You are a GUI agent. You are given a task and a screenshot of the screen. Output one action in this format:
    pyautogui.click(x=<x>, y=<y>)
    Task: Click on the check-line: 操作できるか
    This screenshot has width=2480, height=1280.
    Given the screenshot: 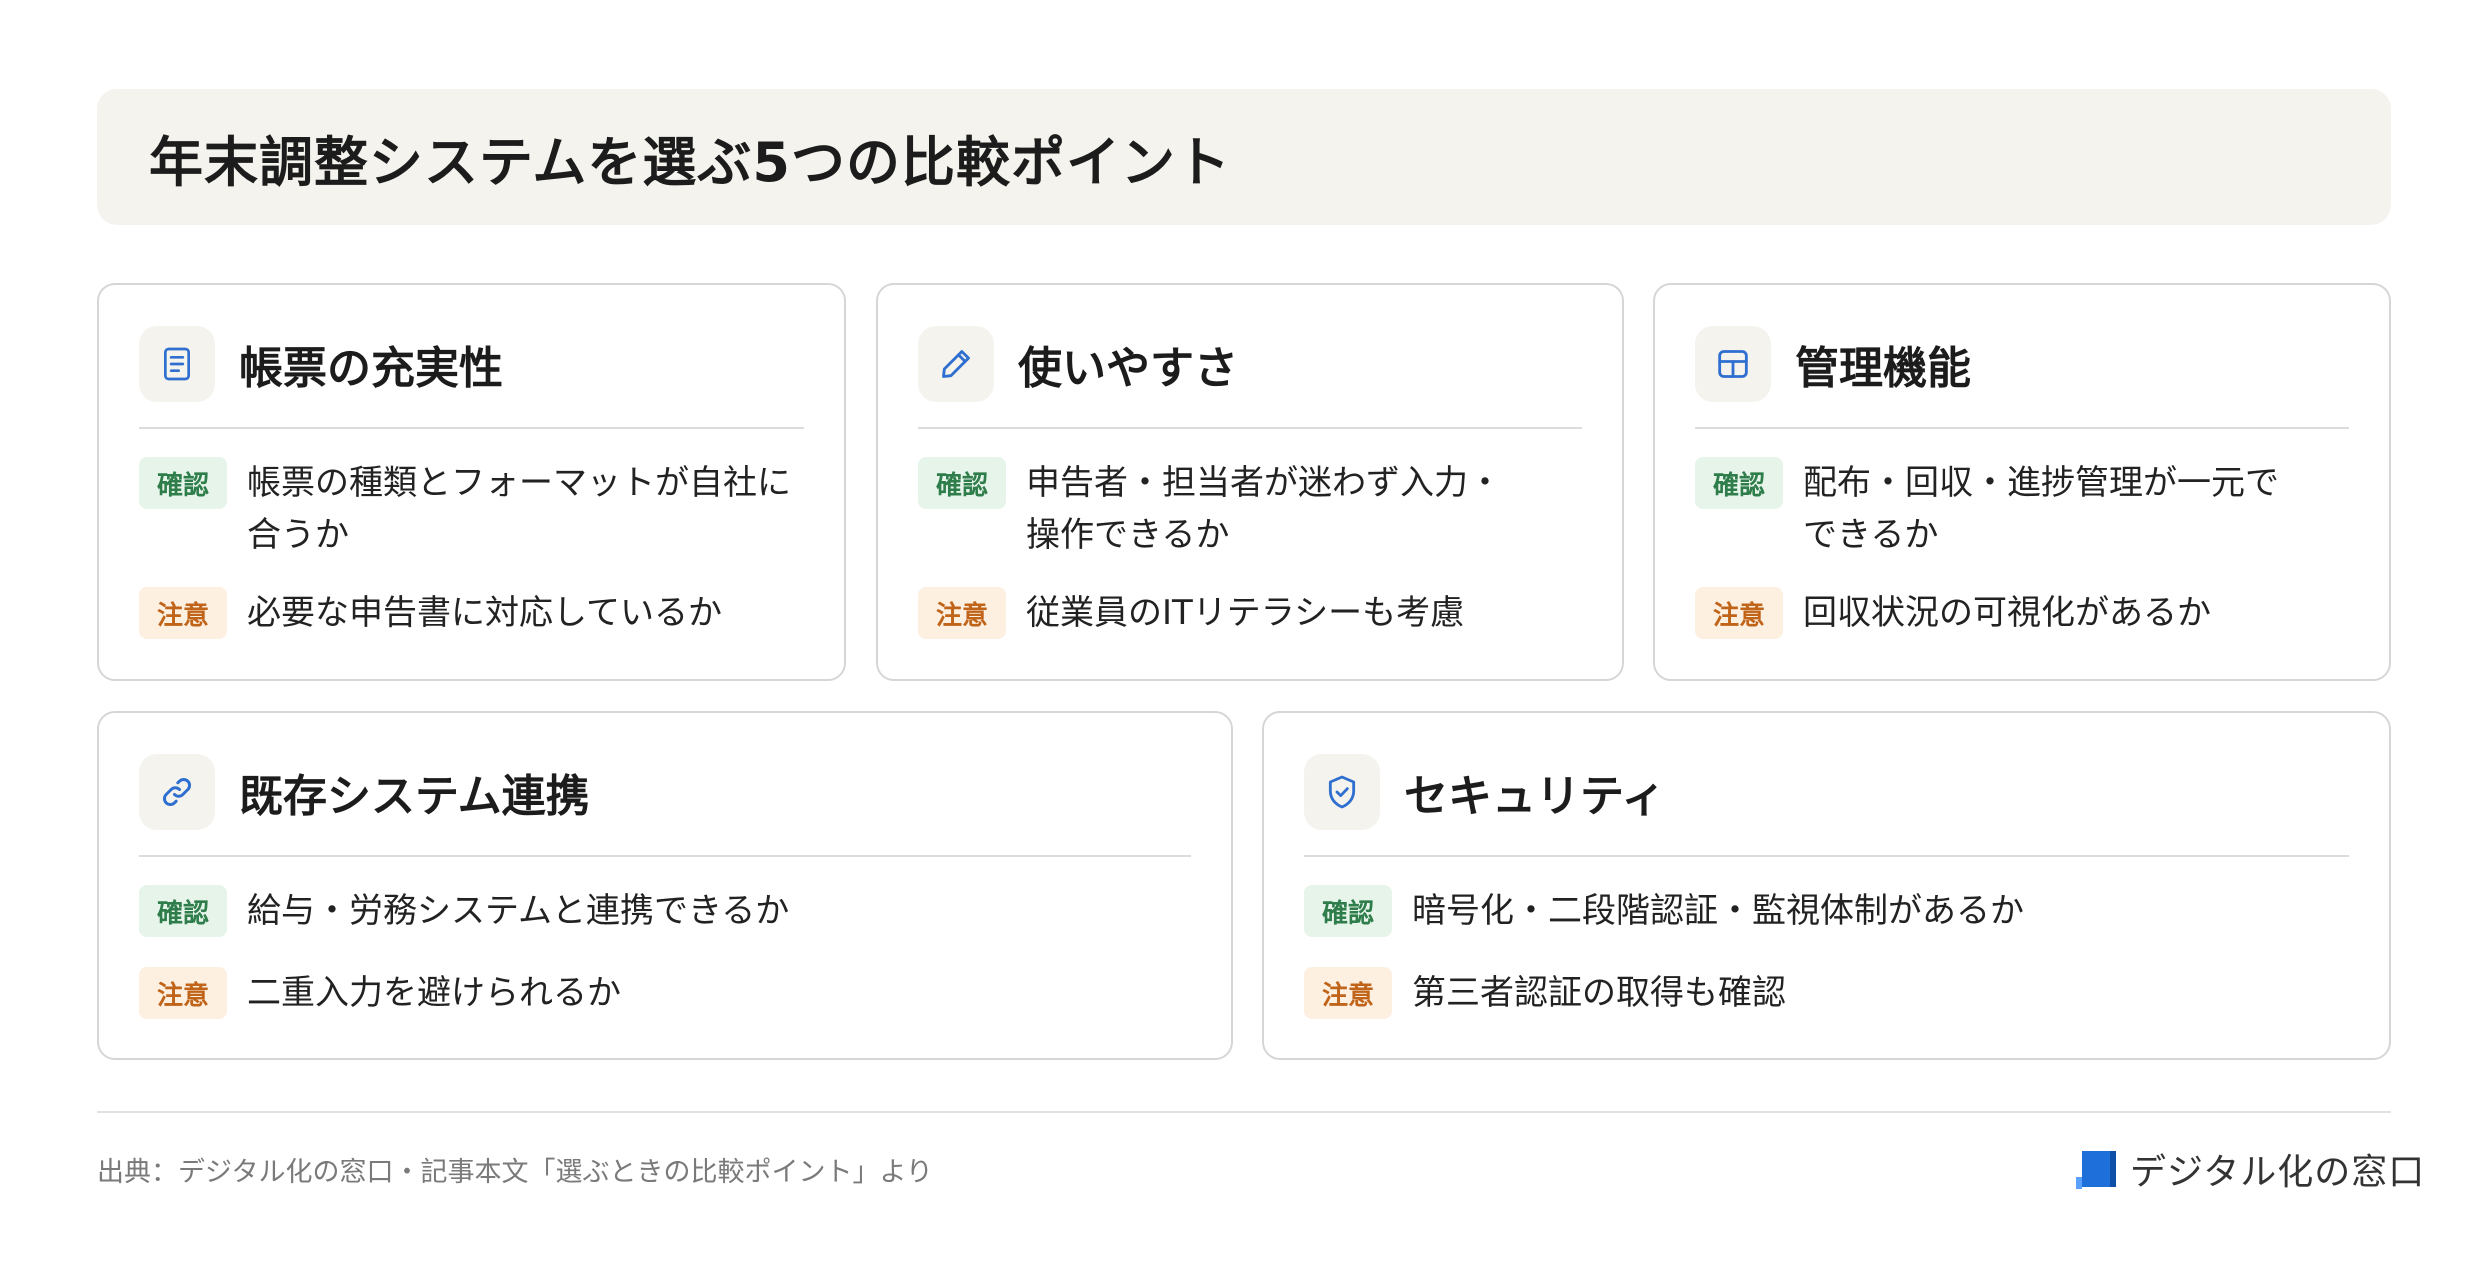 What is the action you would take?
    pyautogui.click(x=1128, y=535)
    